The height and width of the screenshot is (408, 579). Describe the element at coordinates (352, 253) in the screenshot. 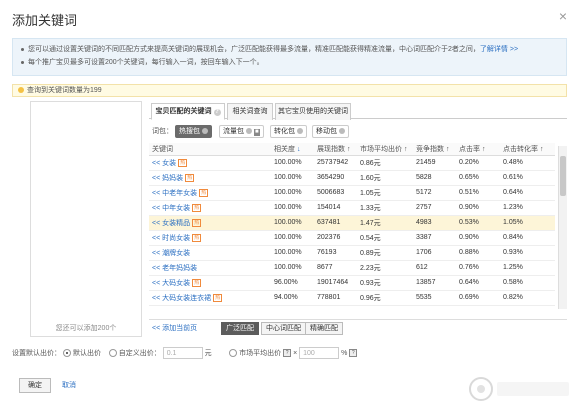

I see `table-row: << 潮牌女装 100.00% 76193 0.89元 1706 0.88% 0.93%` at that location.